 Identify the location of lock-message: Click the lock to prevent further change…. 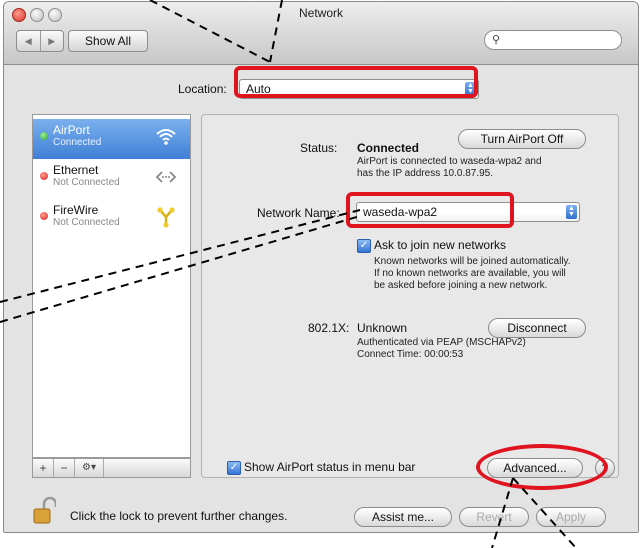
(179, 516).